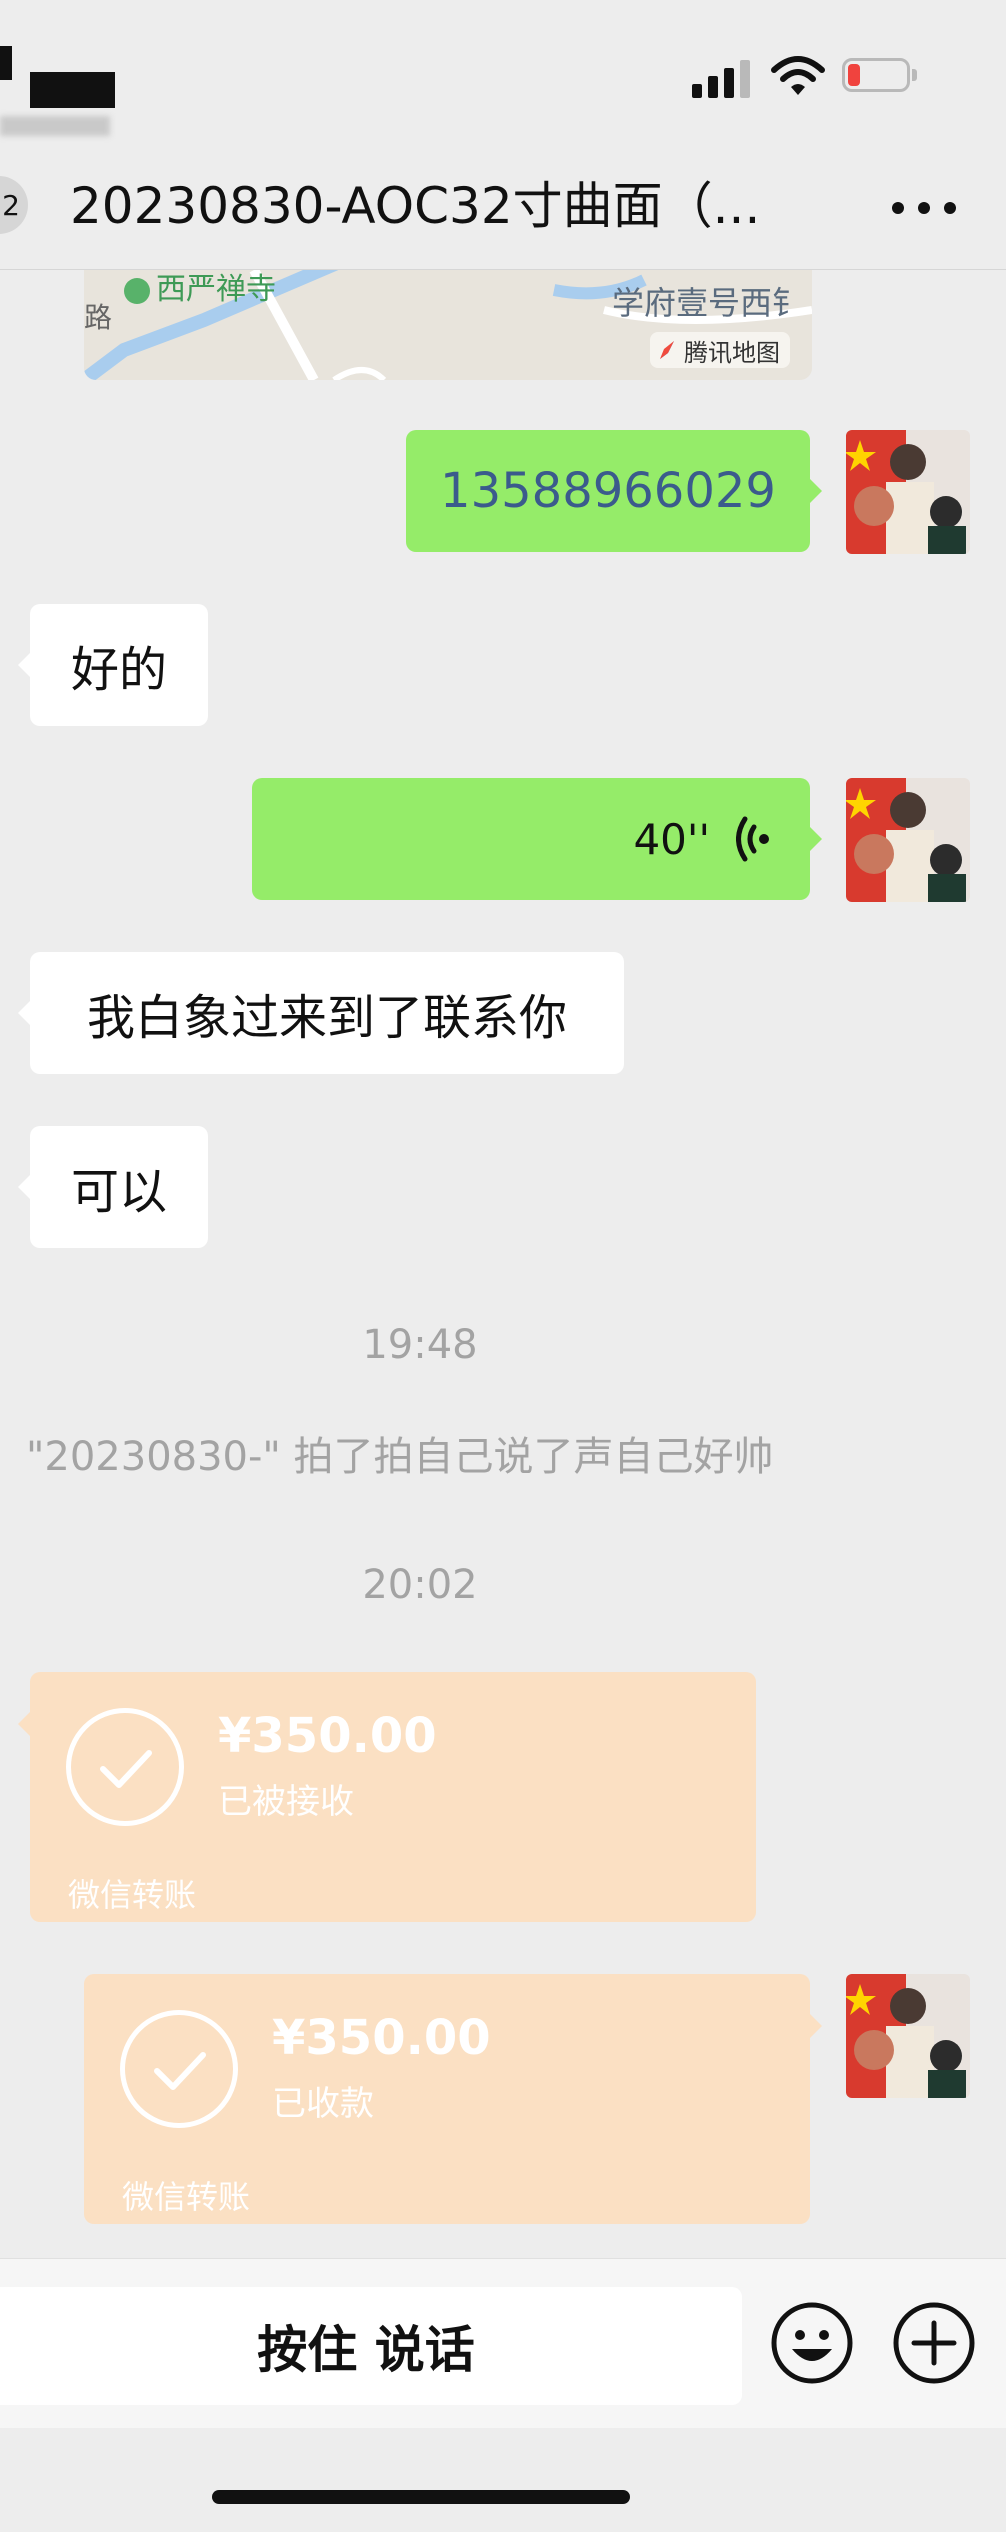  What do you see at coordinates (421, 2497) in the screenshot?
I see `home-indicator` at bounding box center [421, 2497].